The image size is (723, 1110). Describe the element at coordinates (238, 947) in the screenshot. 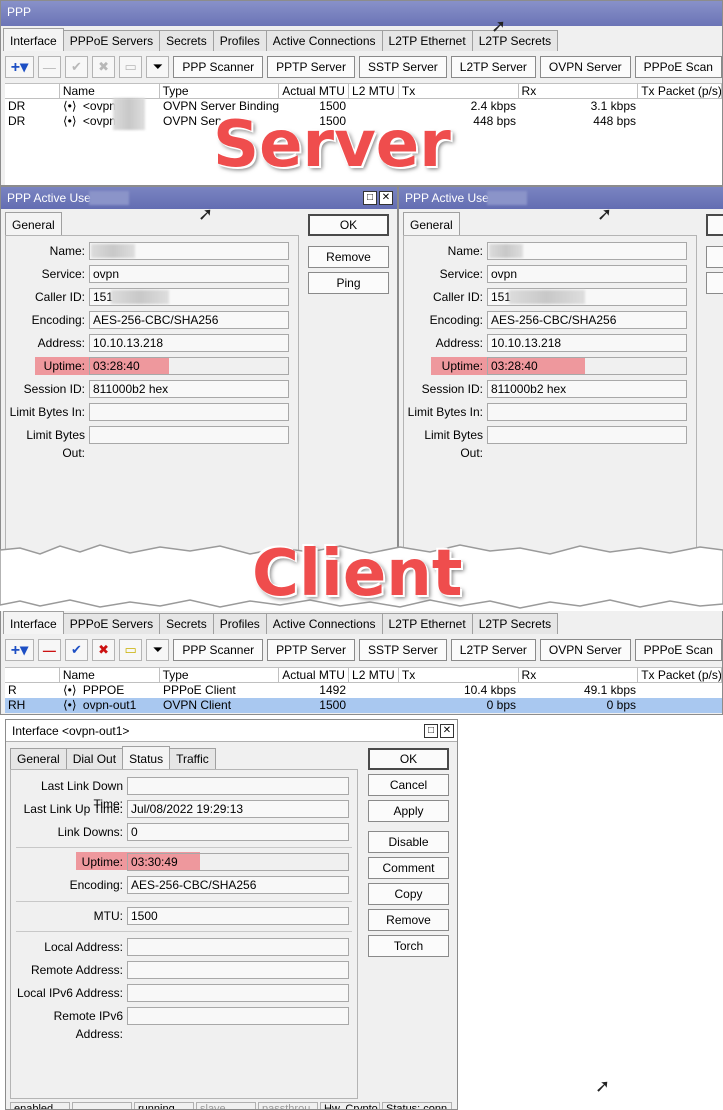

I see `local-address-field` at that location.